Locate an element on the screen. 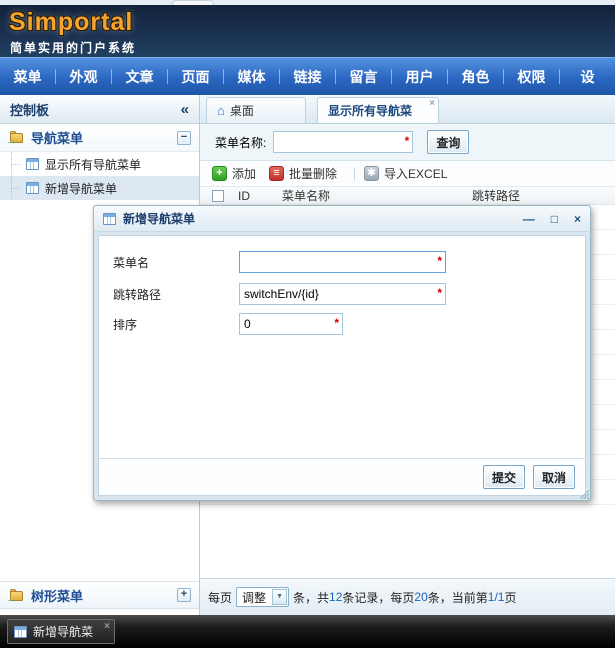 This screenshot has width=615, height=648. menubar-item-menu: 菜单 is located at coordinates (27, 77).